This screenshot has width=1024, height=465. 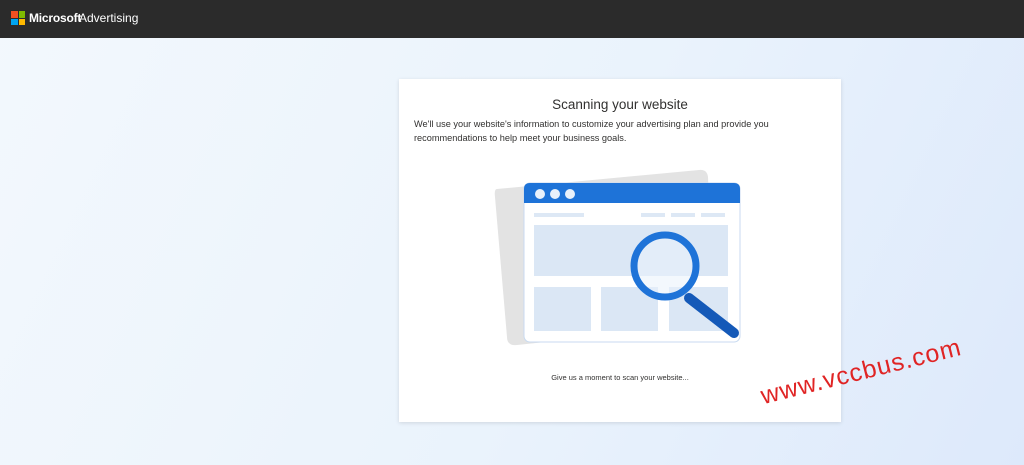 What do you see at coordinates (55, 18) in the screenshot?
I see `brand-name: Microsoft` at bounding box center [55, 18].